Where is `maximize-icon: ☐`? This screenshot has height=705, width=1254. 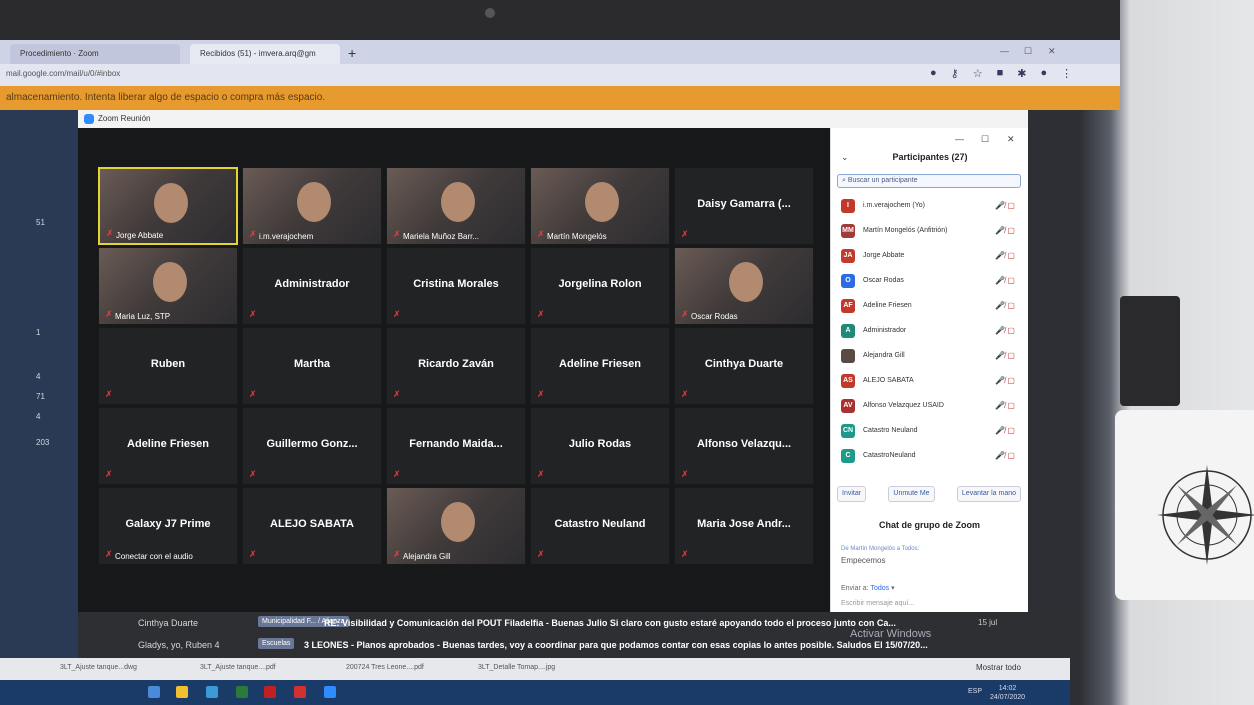
maximize-icon: ☐ is located at coordinates (1028, 51).